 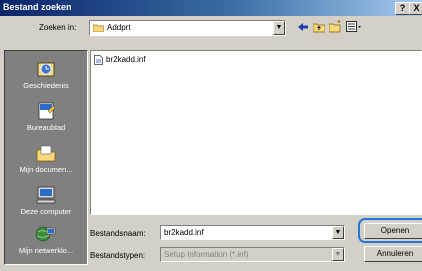 What do you see at coordinates (415, 8) in the screenshot?
I see `close-button: X` at bounding box center [415, 8].